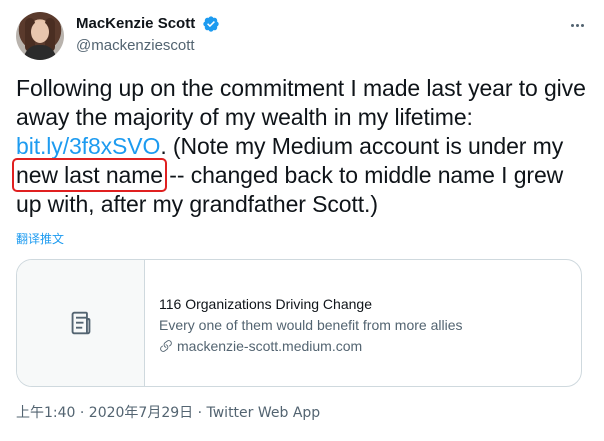 The width and height of the screenshot is (604, 441). I want to click on verified-badge-icon, so click(210, 24).